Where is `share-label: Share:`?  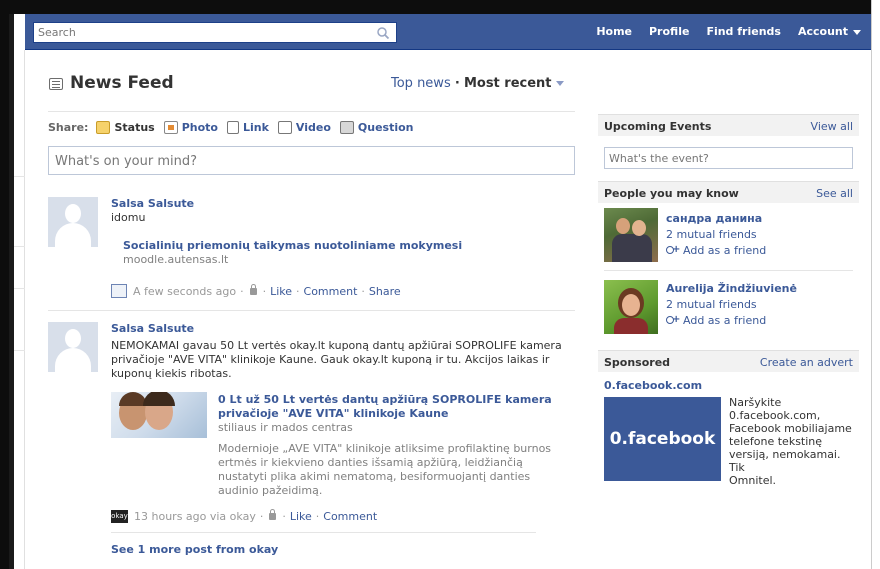
share-label: Share: is located at coordinates (68, 127).